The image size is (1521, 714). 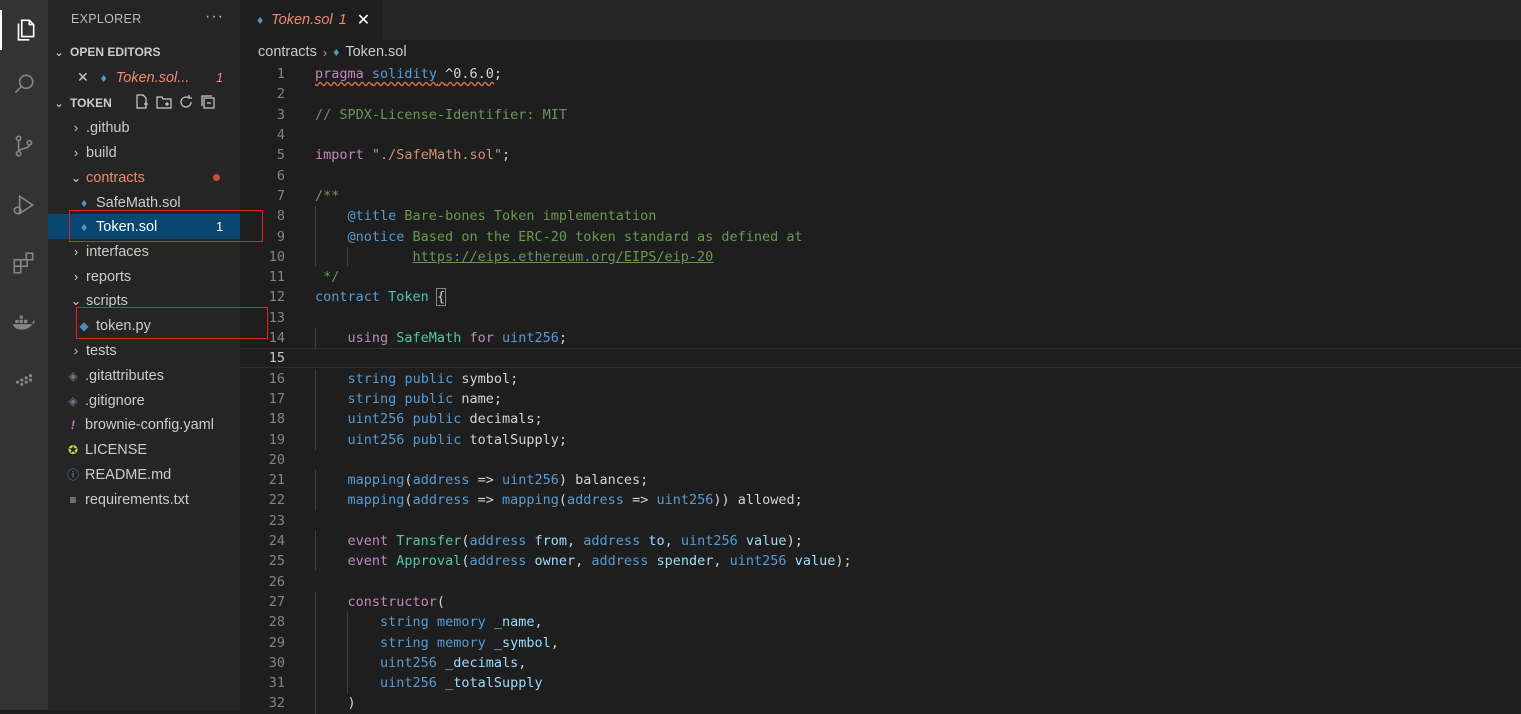 What do you see at coordinates (144, 127) in the screenshot?
I see `tree-folder-github: › .github` at bounding box center [144, 127].